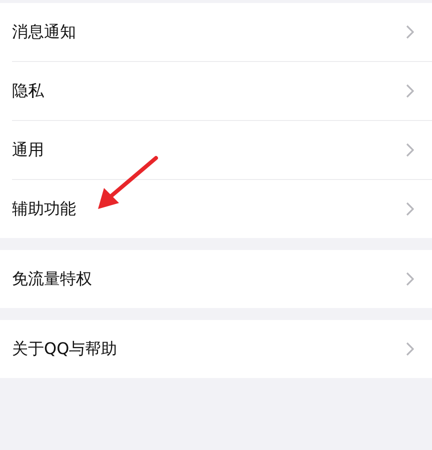 The height and width of the screenshot is (450, 432). I want to click on settings-item: 通用, so click(222, 150).